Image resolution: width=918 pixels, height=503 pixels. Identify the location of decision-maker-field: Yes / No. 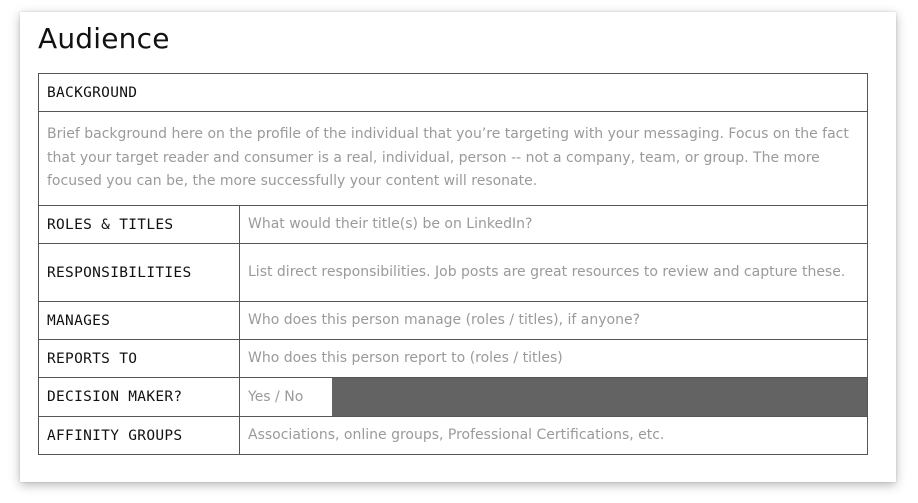
(286, 397).